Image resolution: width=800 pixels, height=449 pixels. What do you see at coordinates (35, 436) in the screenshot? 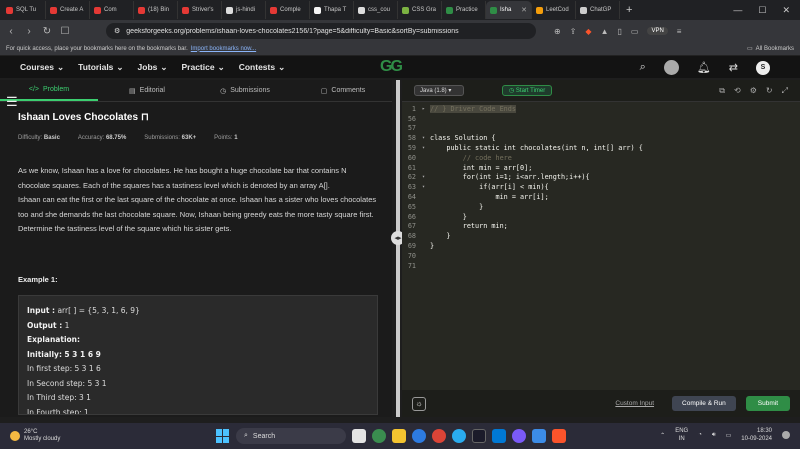
I see `weather-widget: 26°C Mostly cloudy` at bounding box center [35, 436].